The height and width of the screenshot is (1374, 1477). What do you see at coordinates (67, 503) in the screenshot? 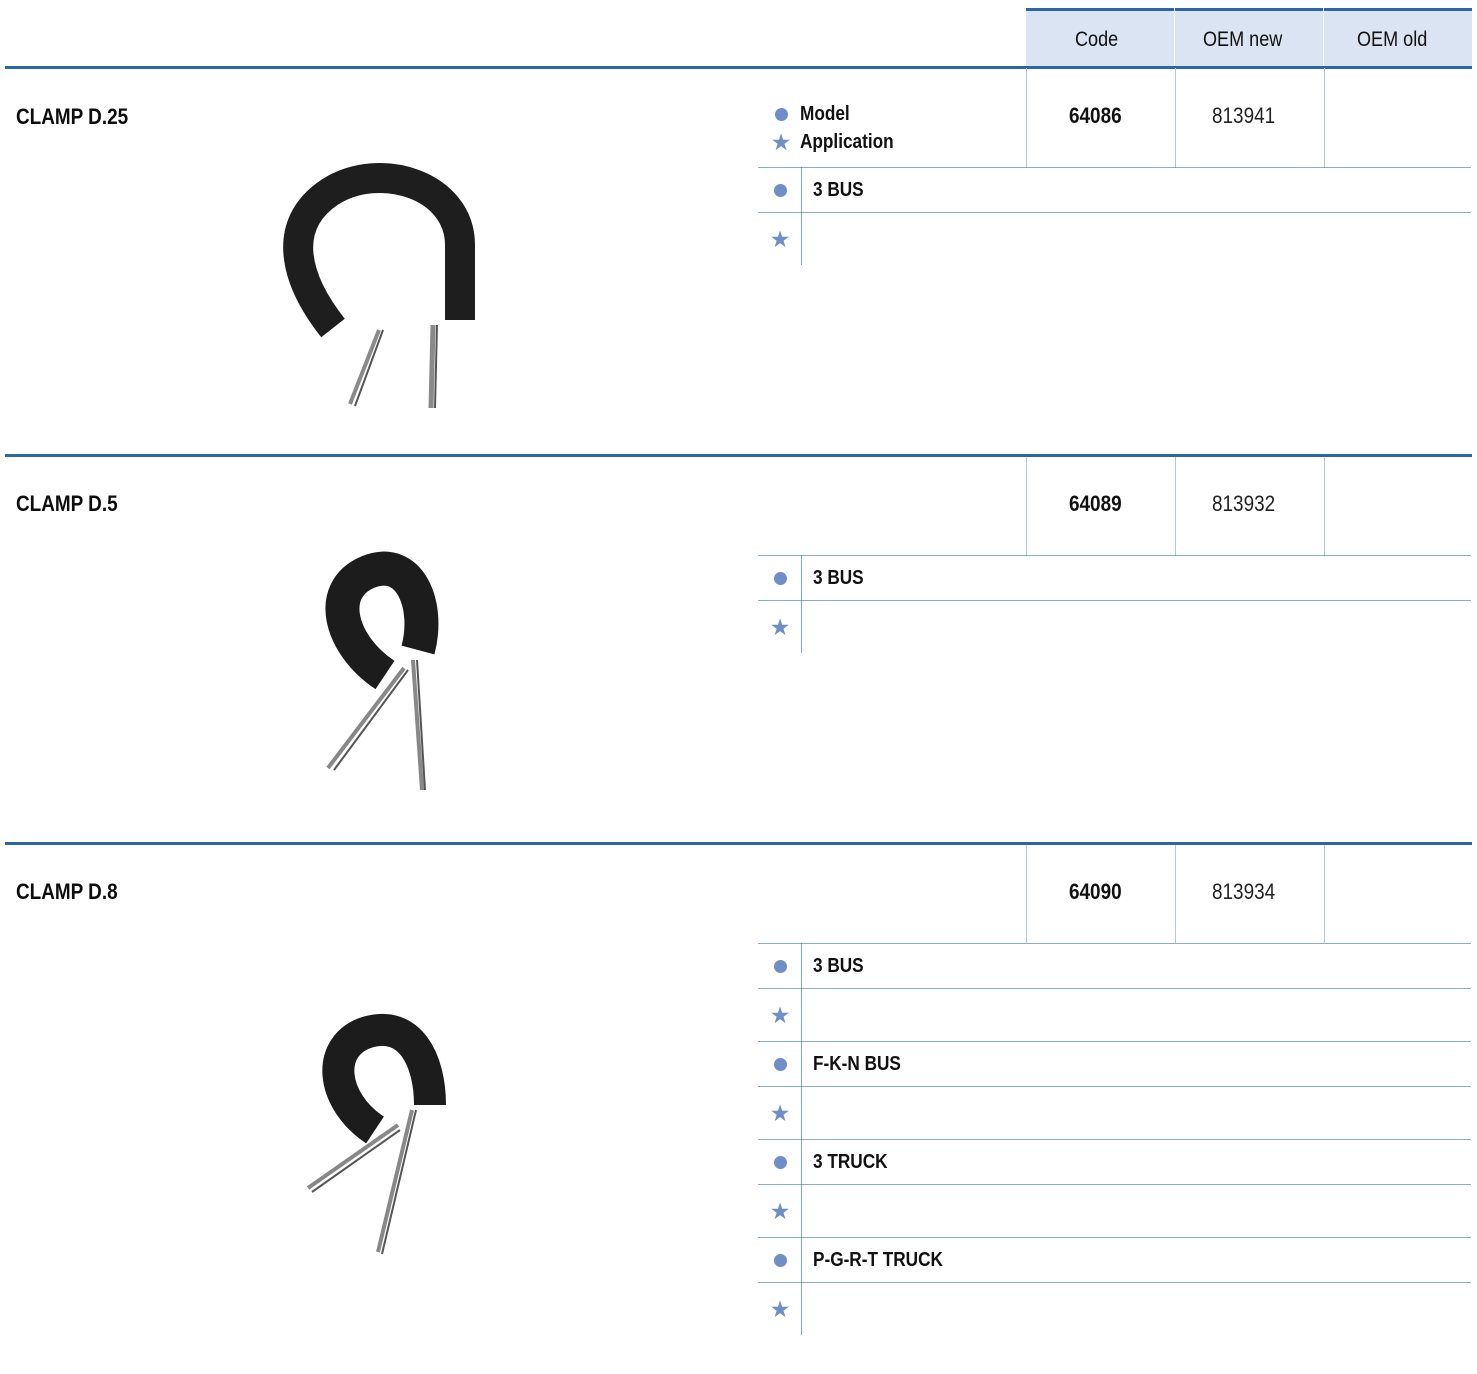
I see `product-title: CLAMP D.5` at bounding box center [67, 503].